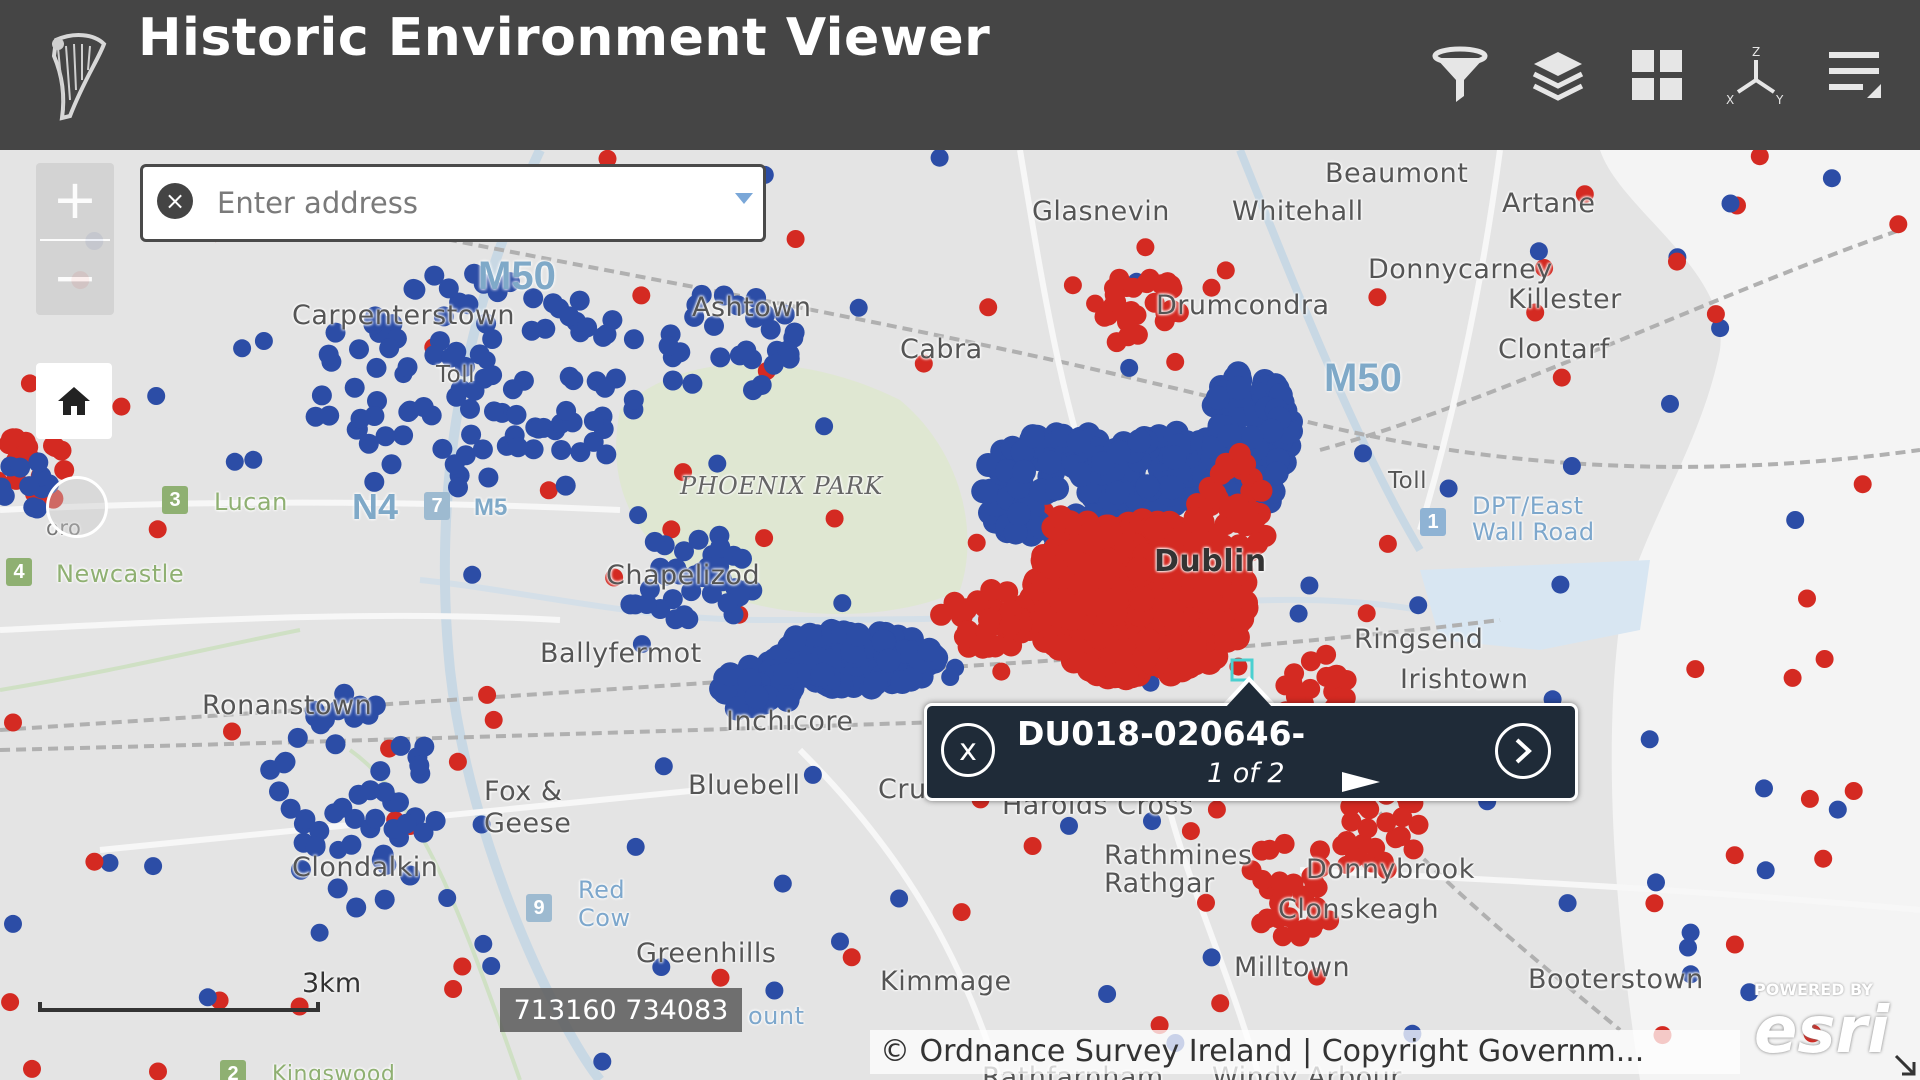 This screenshot has height=1080, width=1920. Describe the element at coordinates (452, 203) in the screenshot. I see `address-search-input` at that location.